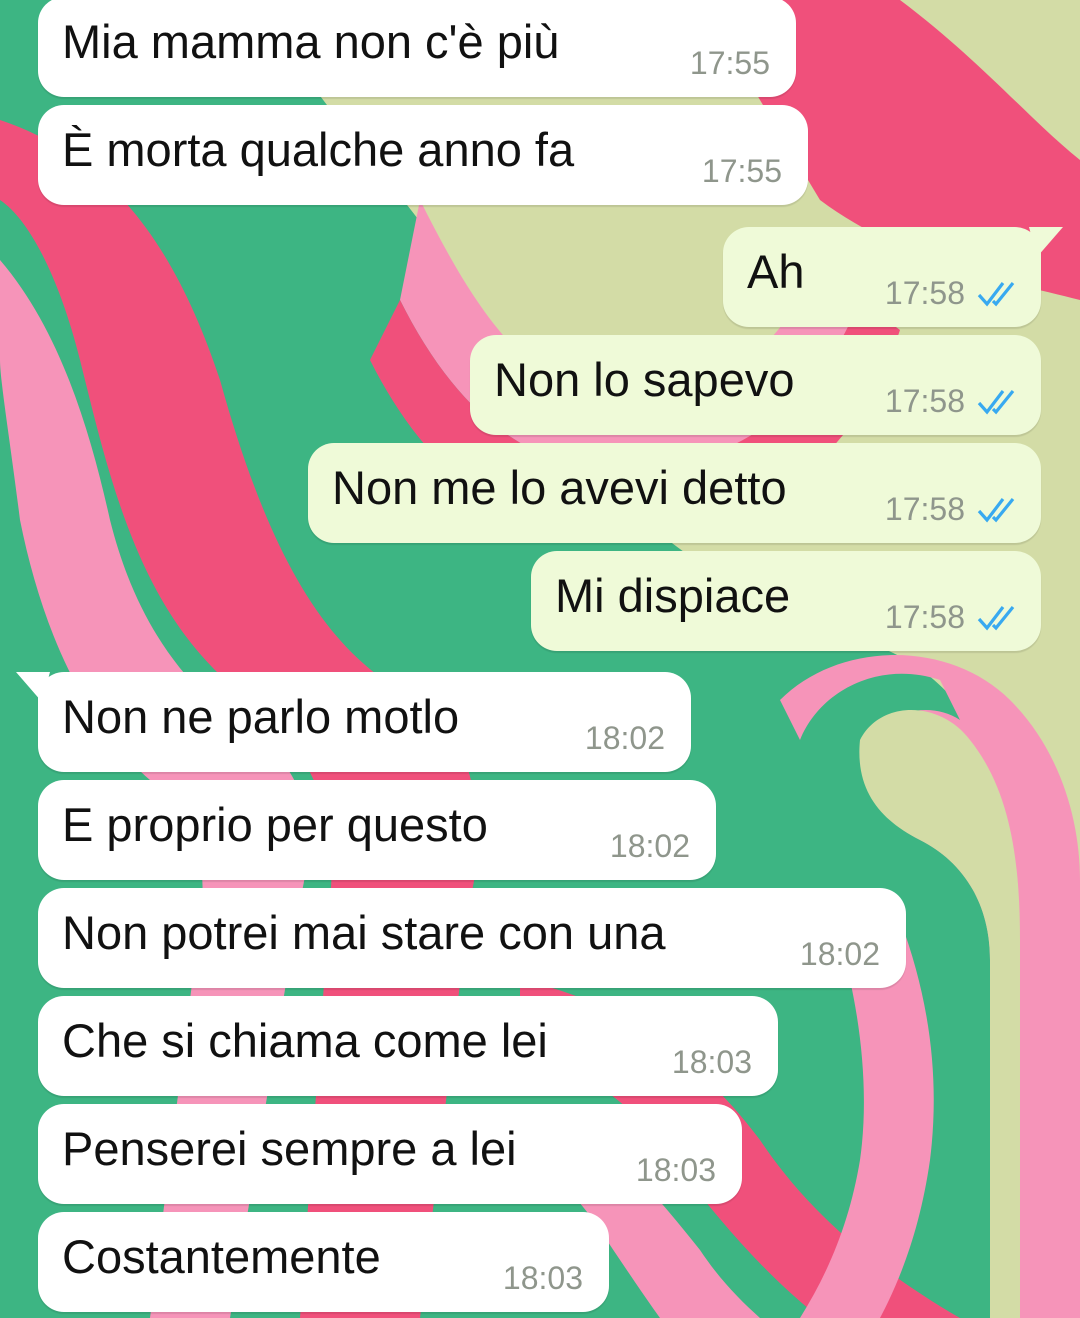 This screenshot has height=1318, width=1080. I want to click on message-incoming: Penserei sempre a lei 18:03, so click(390, 1154).